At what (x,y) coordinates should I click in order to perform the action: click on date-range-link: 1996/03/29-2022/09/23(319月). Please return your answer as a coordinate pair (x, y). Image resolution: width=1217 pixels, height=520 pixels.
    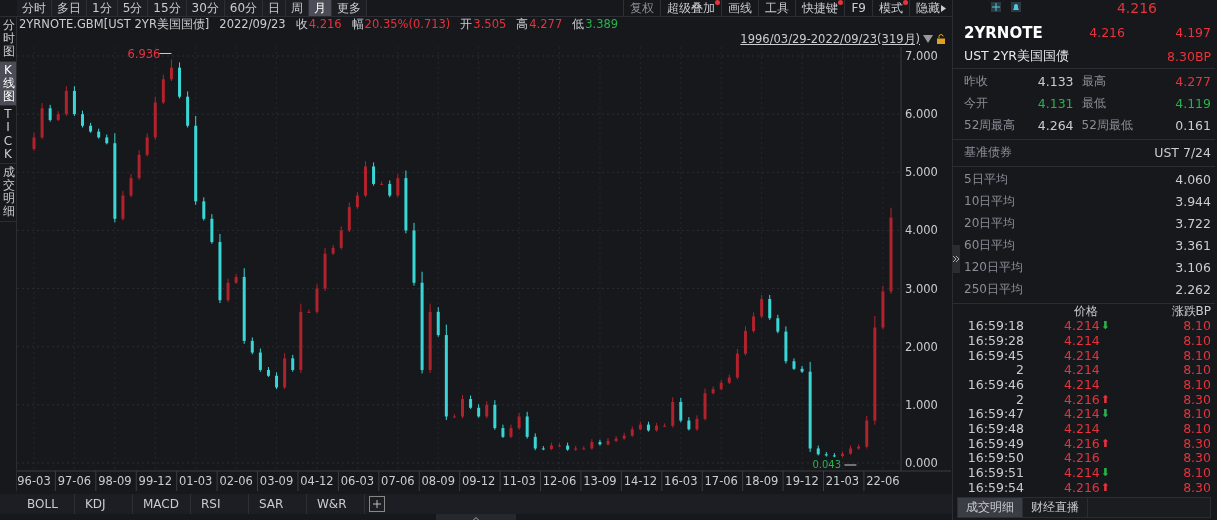
    Looking at the image, I should click on (830, 39).